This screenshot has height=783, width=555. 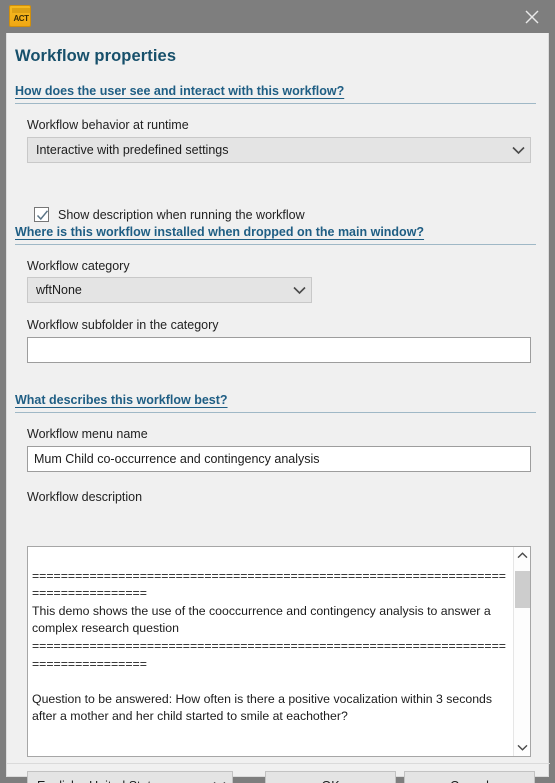 I want to click on workflow-behavior-value: Interactive with predefined settings, so click(x=132, y=150).